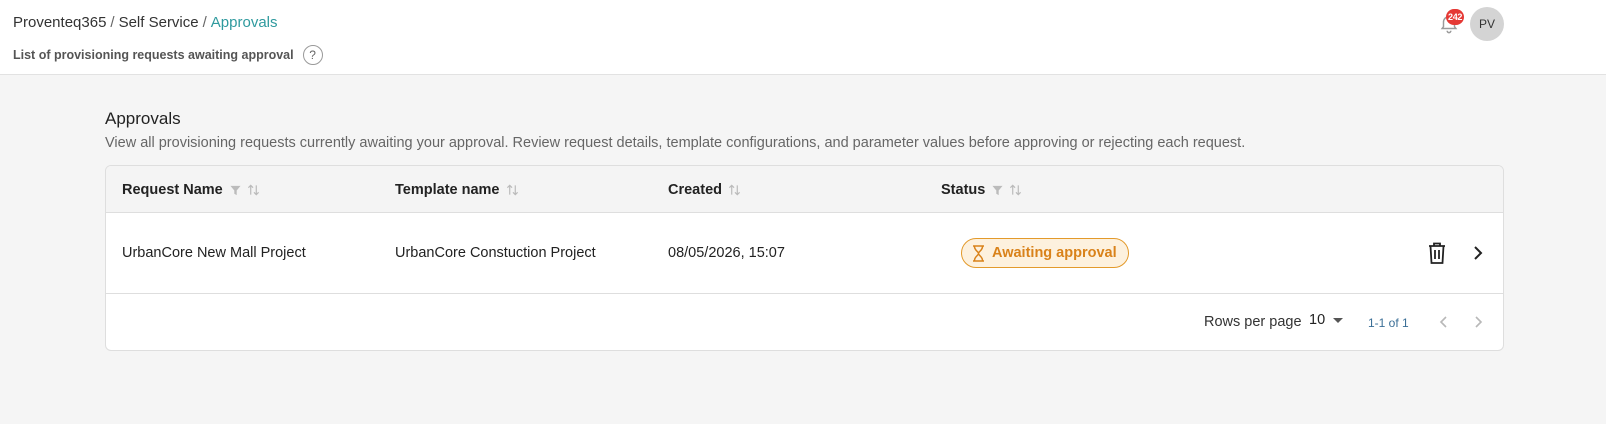 The height and width of the screenshot is (424, 1606). Describe the element at coordinates (1338, 320) in the screenshot. I see `caret-down-icon` at that location.